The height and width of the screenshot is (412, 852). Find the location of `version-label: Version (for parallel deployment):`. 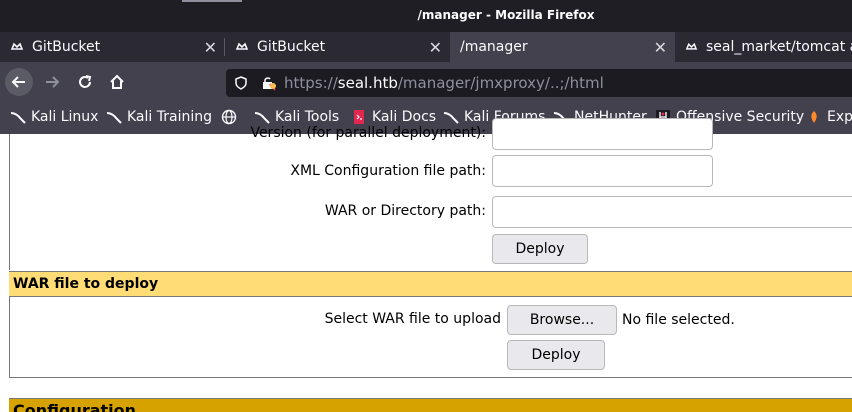

version-label: Version (for parallel deployment): is located at coordinates (368, 133).